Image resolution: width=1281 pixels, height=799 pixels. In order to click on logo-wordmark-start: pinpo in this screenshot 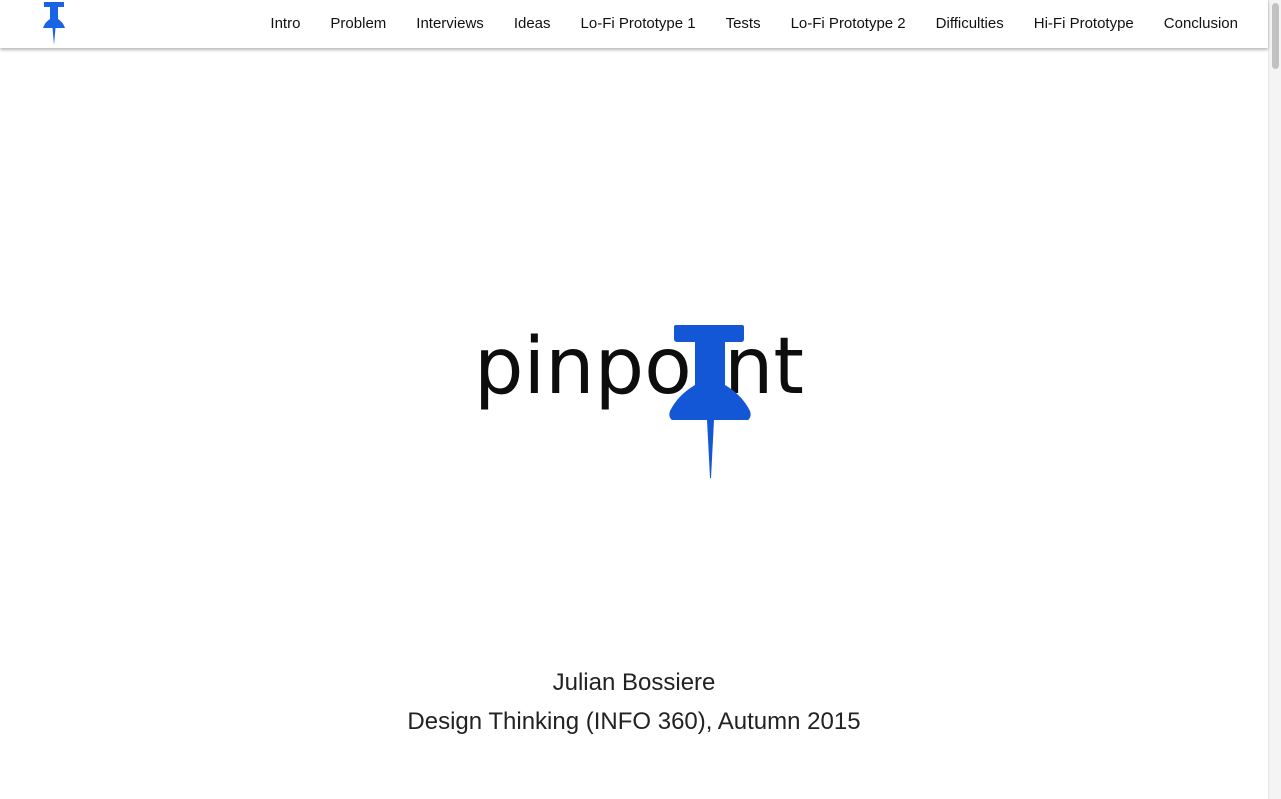, I will do `click(583, 367)`.